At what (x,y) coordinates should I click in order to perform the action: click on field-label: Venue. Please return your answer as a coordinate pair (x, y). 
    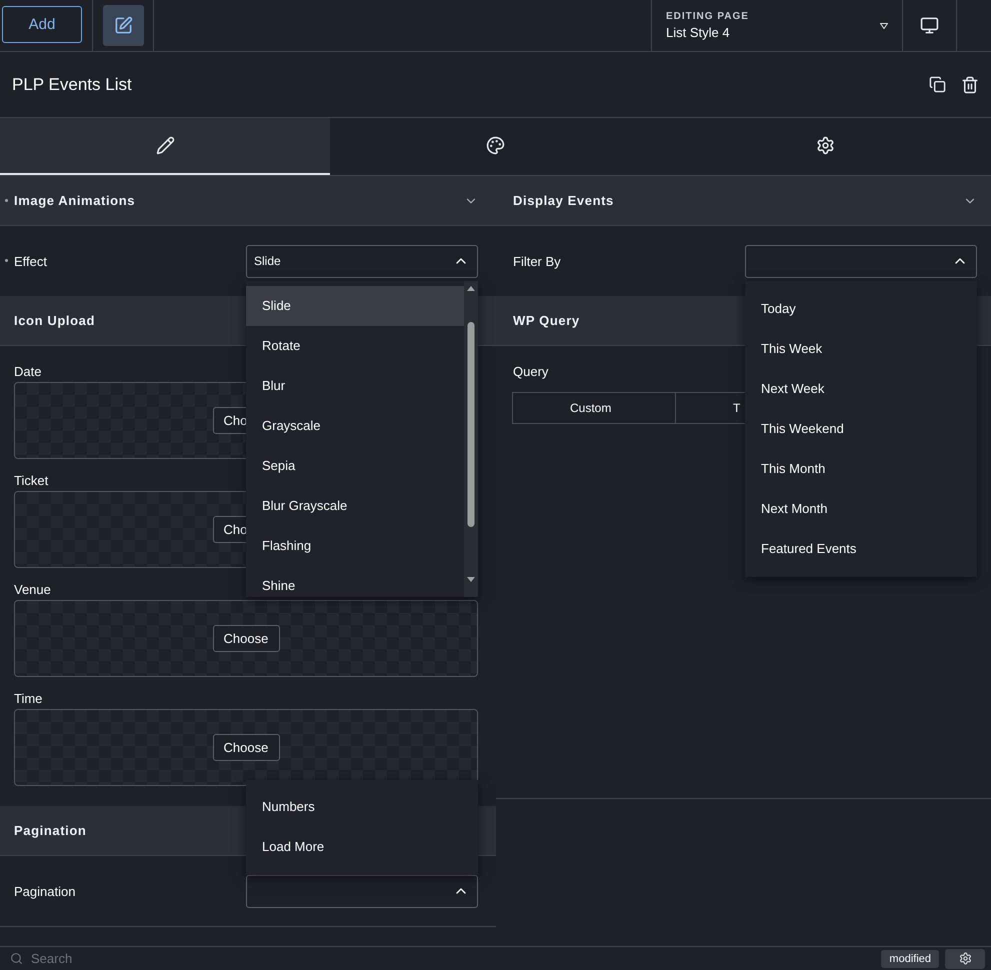
    Looking at the image, I should click on (32, 589).